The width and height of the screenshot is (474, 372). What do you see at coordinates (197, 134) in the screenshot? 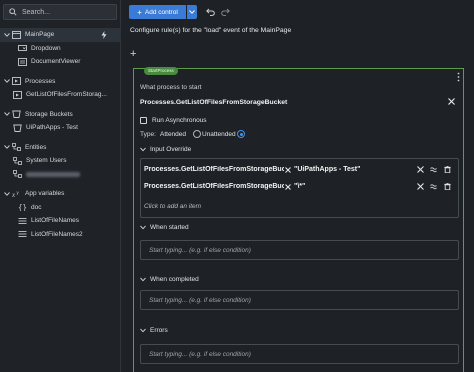
I see `type-unattended-radio` at bounding box center [197, 134].